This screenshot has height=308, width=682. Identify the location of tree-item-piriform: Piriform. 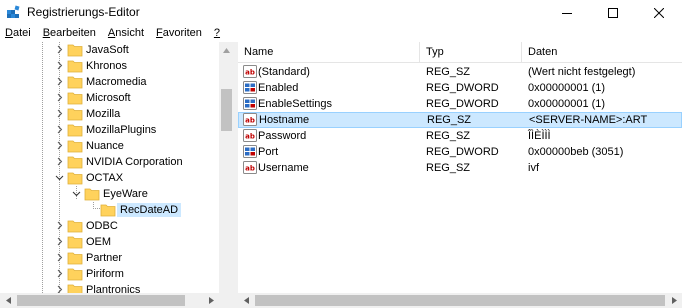
(109, 274).